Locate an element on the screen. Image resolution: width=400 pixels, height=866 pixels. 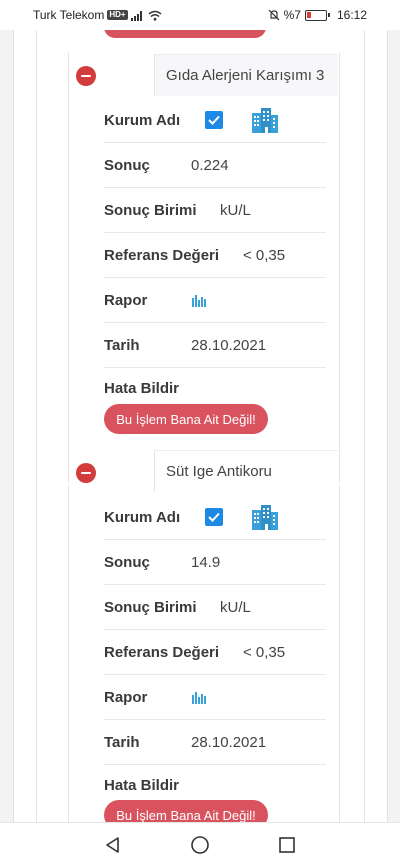
home-button is located at coordinates (200, 845).